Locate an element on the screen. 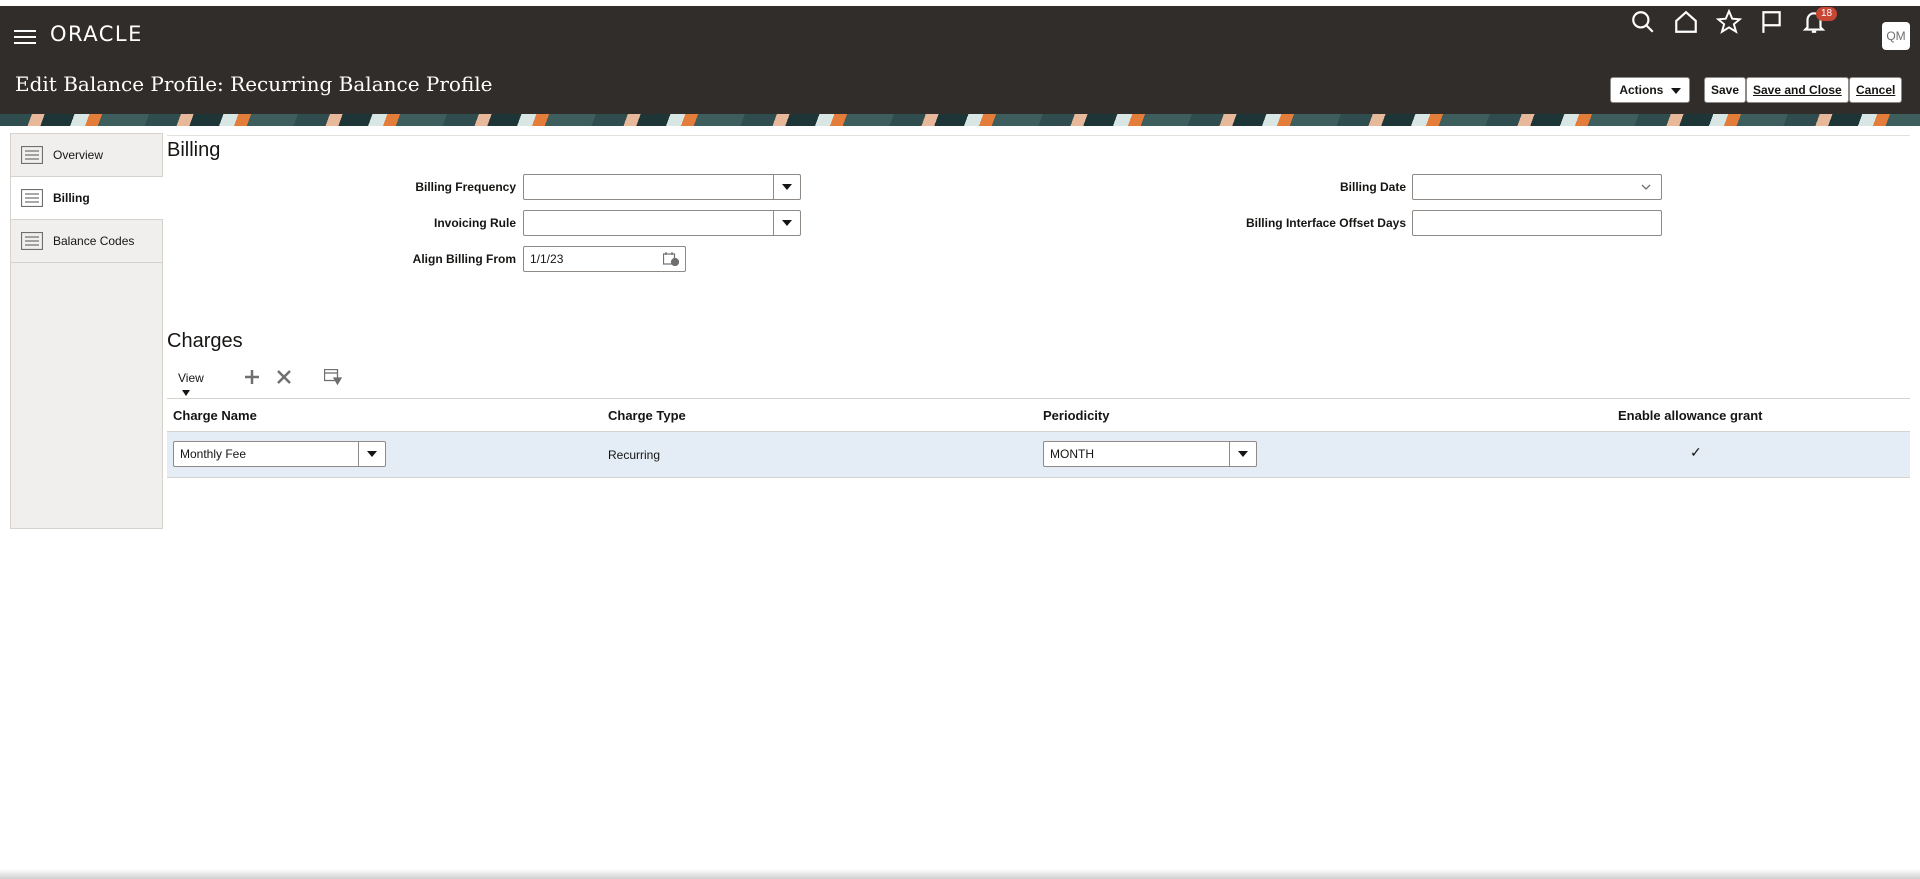  cancel-button: Cancel is located at coordinates (1876, 90).